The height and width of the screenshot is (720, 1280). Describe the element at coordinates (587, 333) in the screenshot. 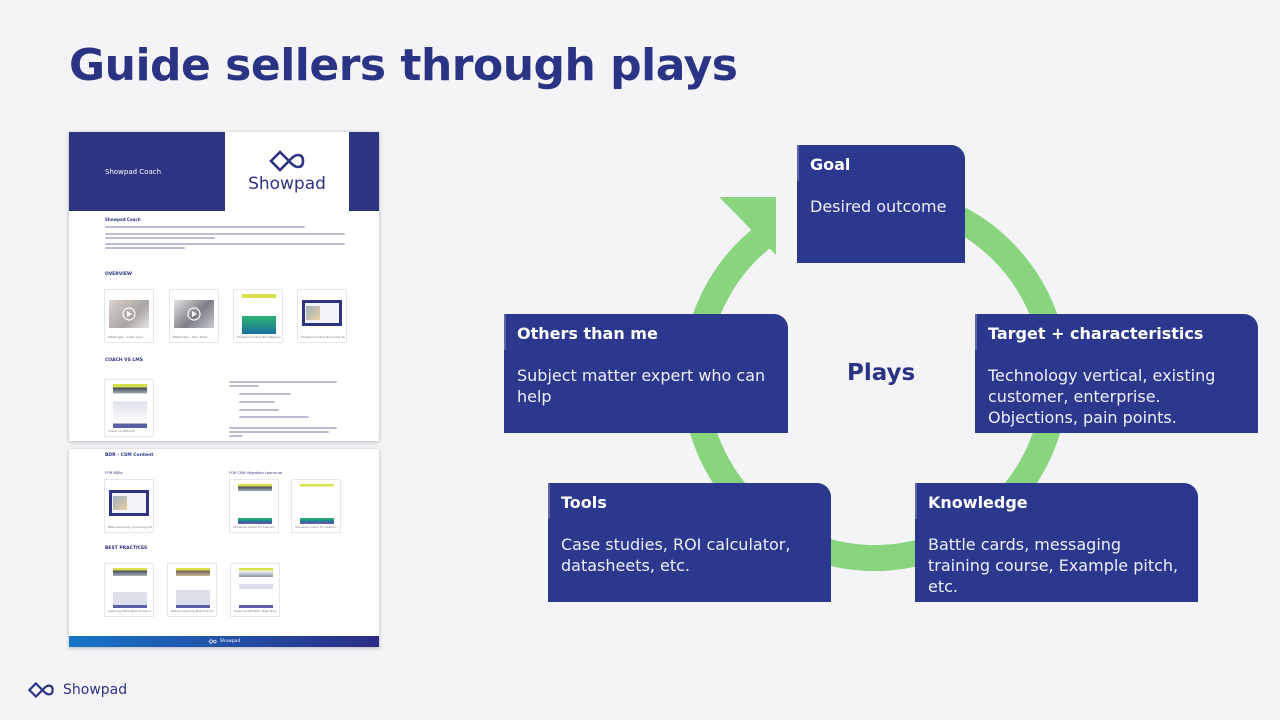

I see `step-heading: Others than me` at that location.